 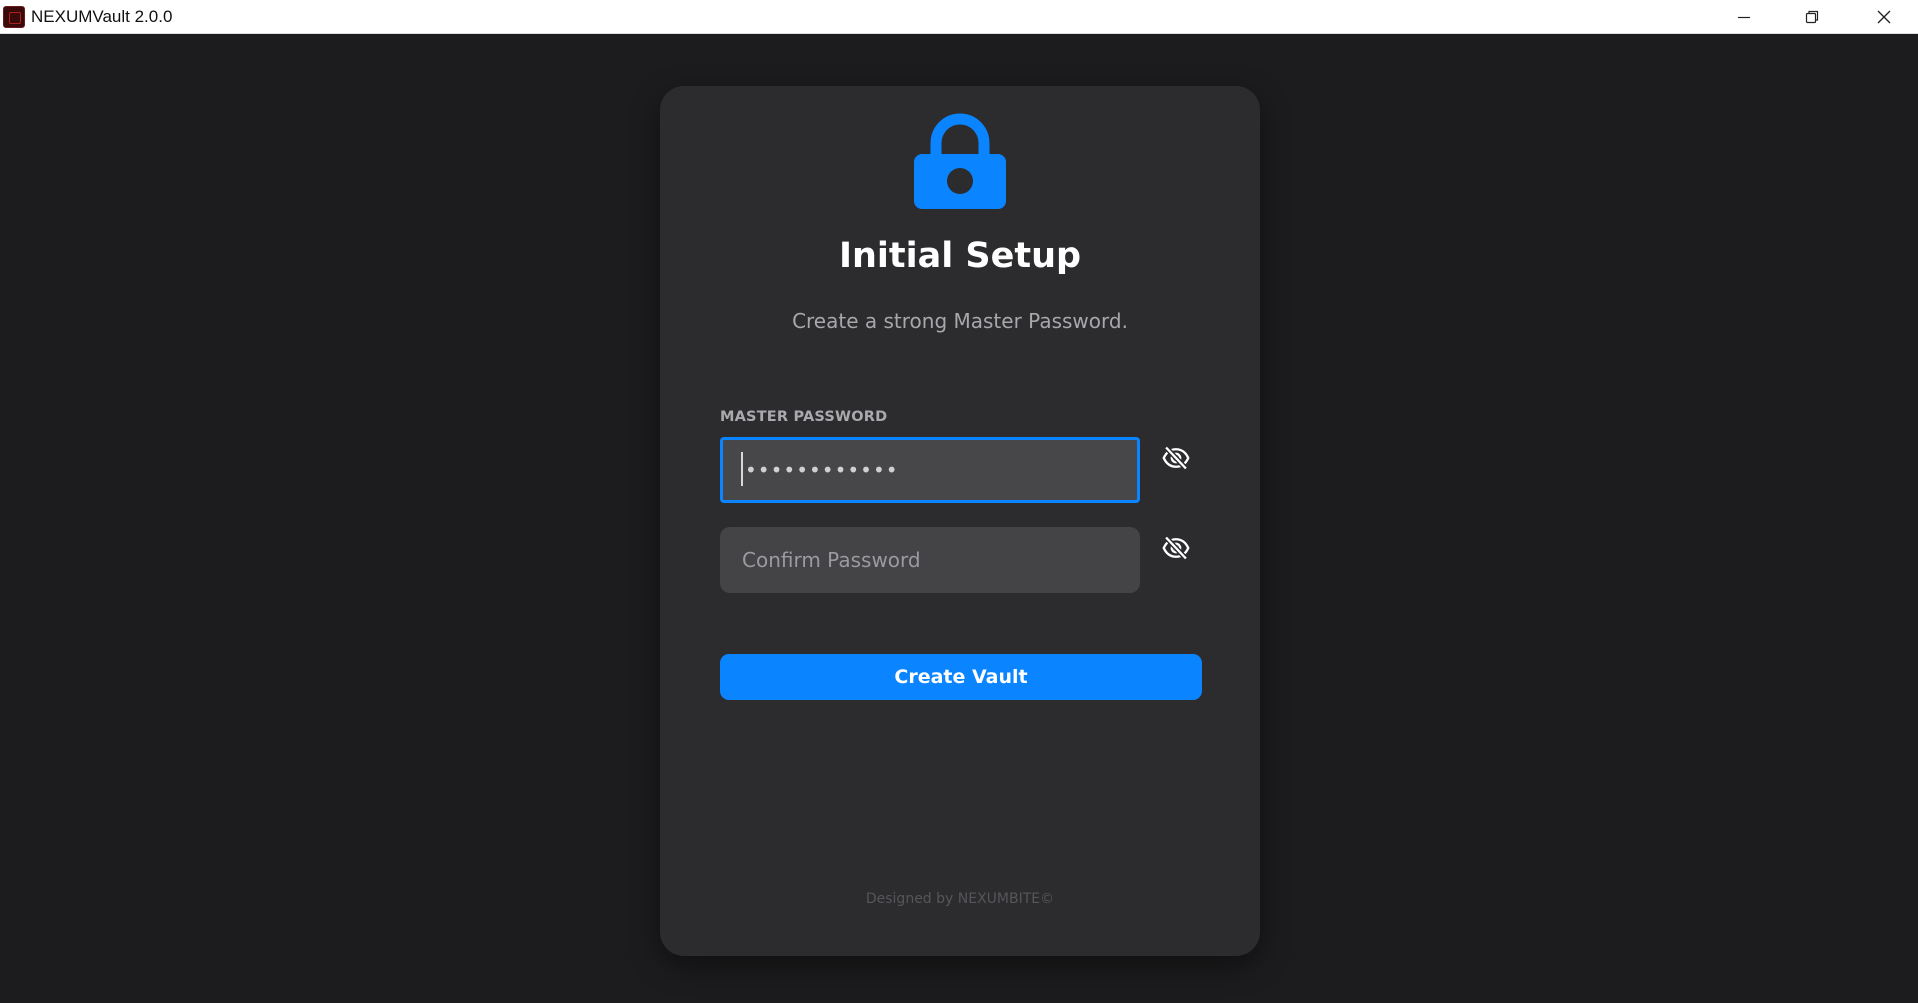 What do you see at coordinates (102, 16) in the screenshot?
I see `window-title: NEXUMVault 2.0.0` at bounding box center [102, 16].